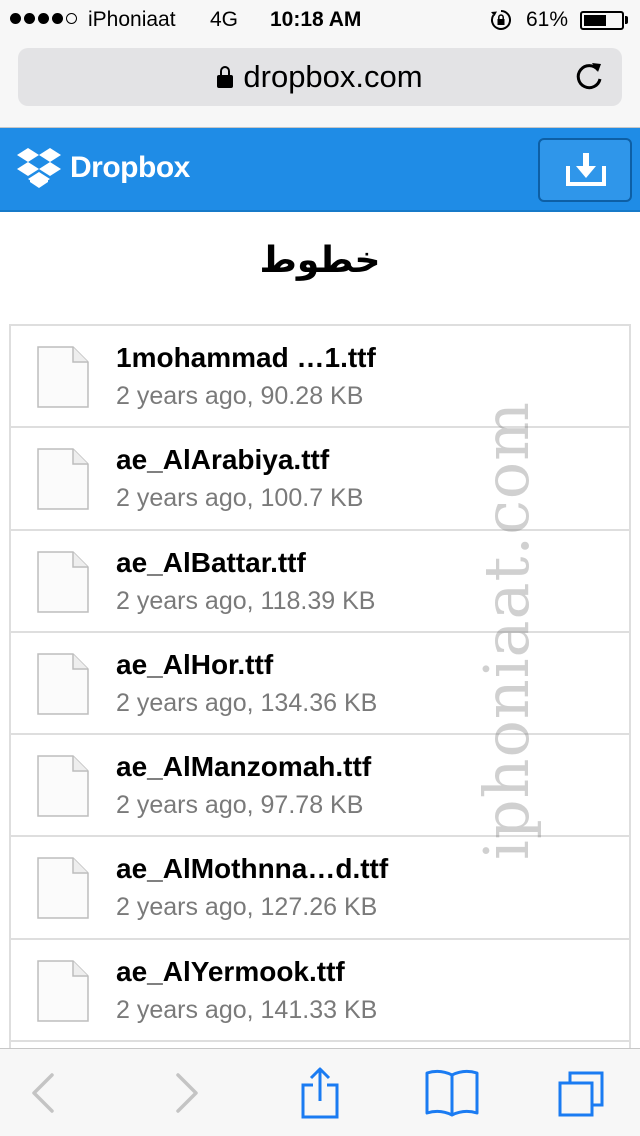  I want to click on status-time: 10:18 AM, so click(316, 19).